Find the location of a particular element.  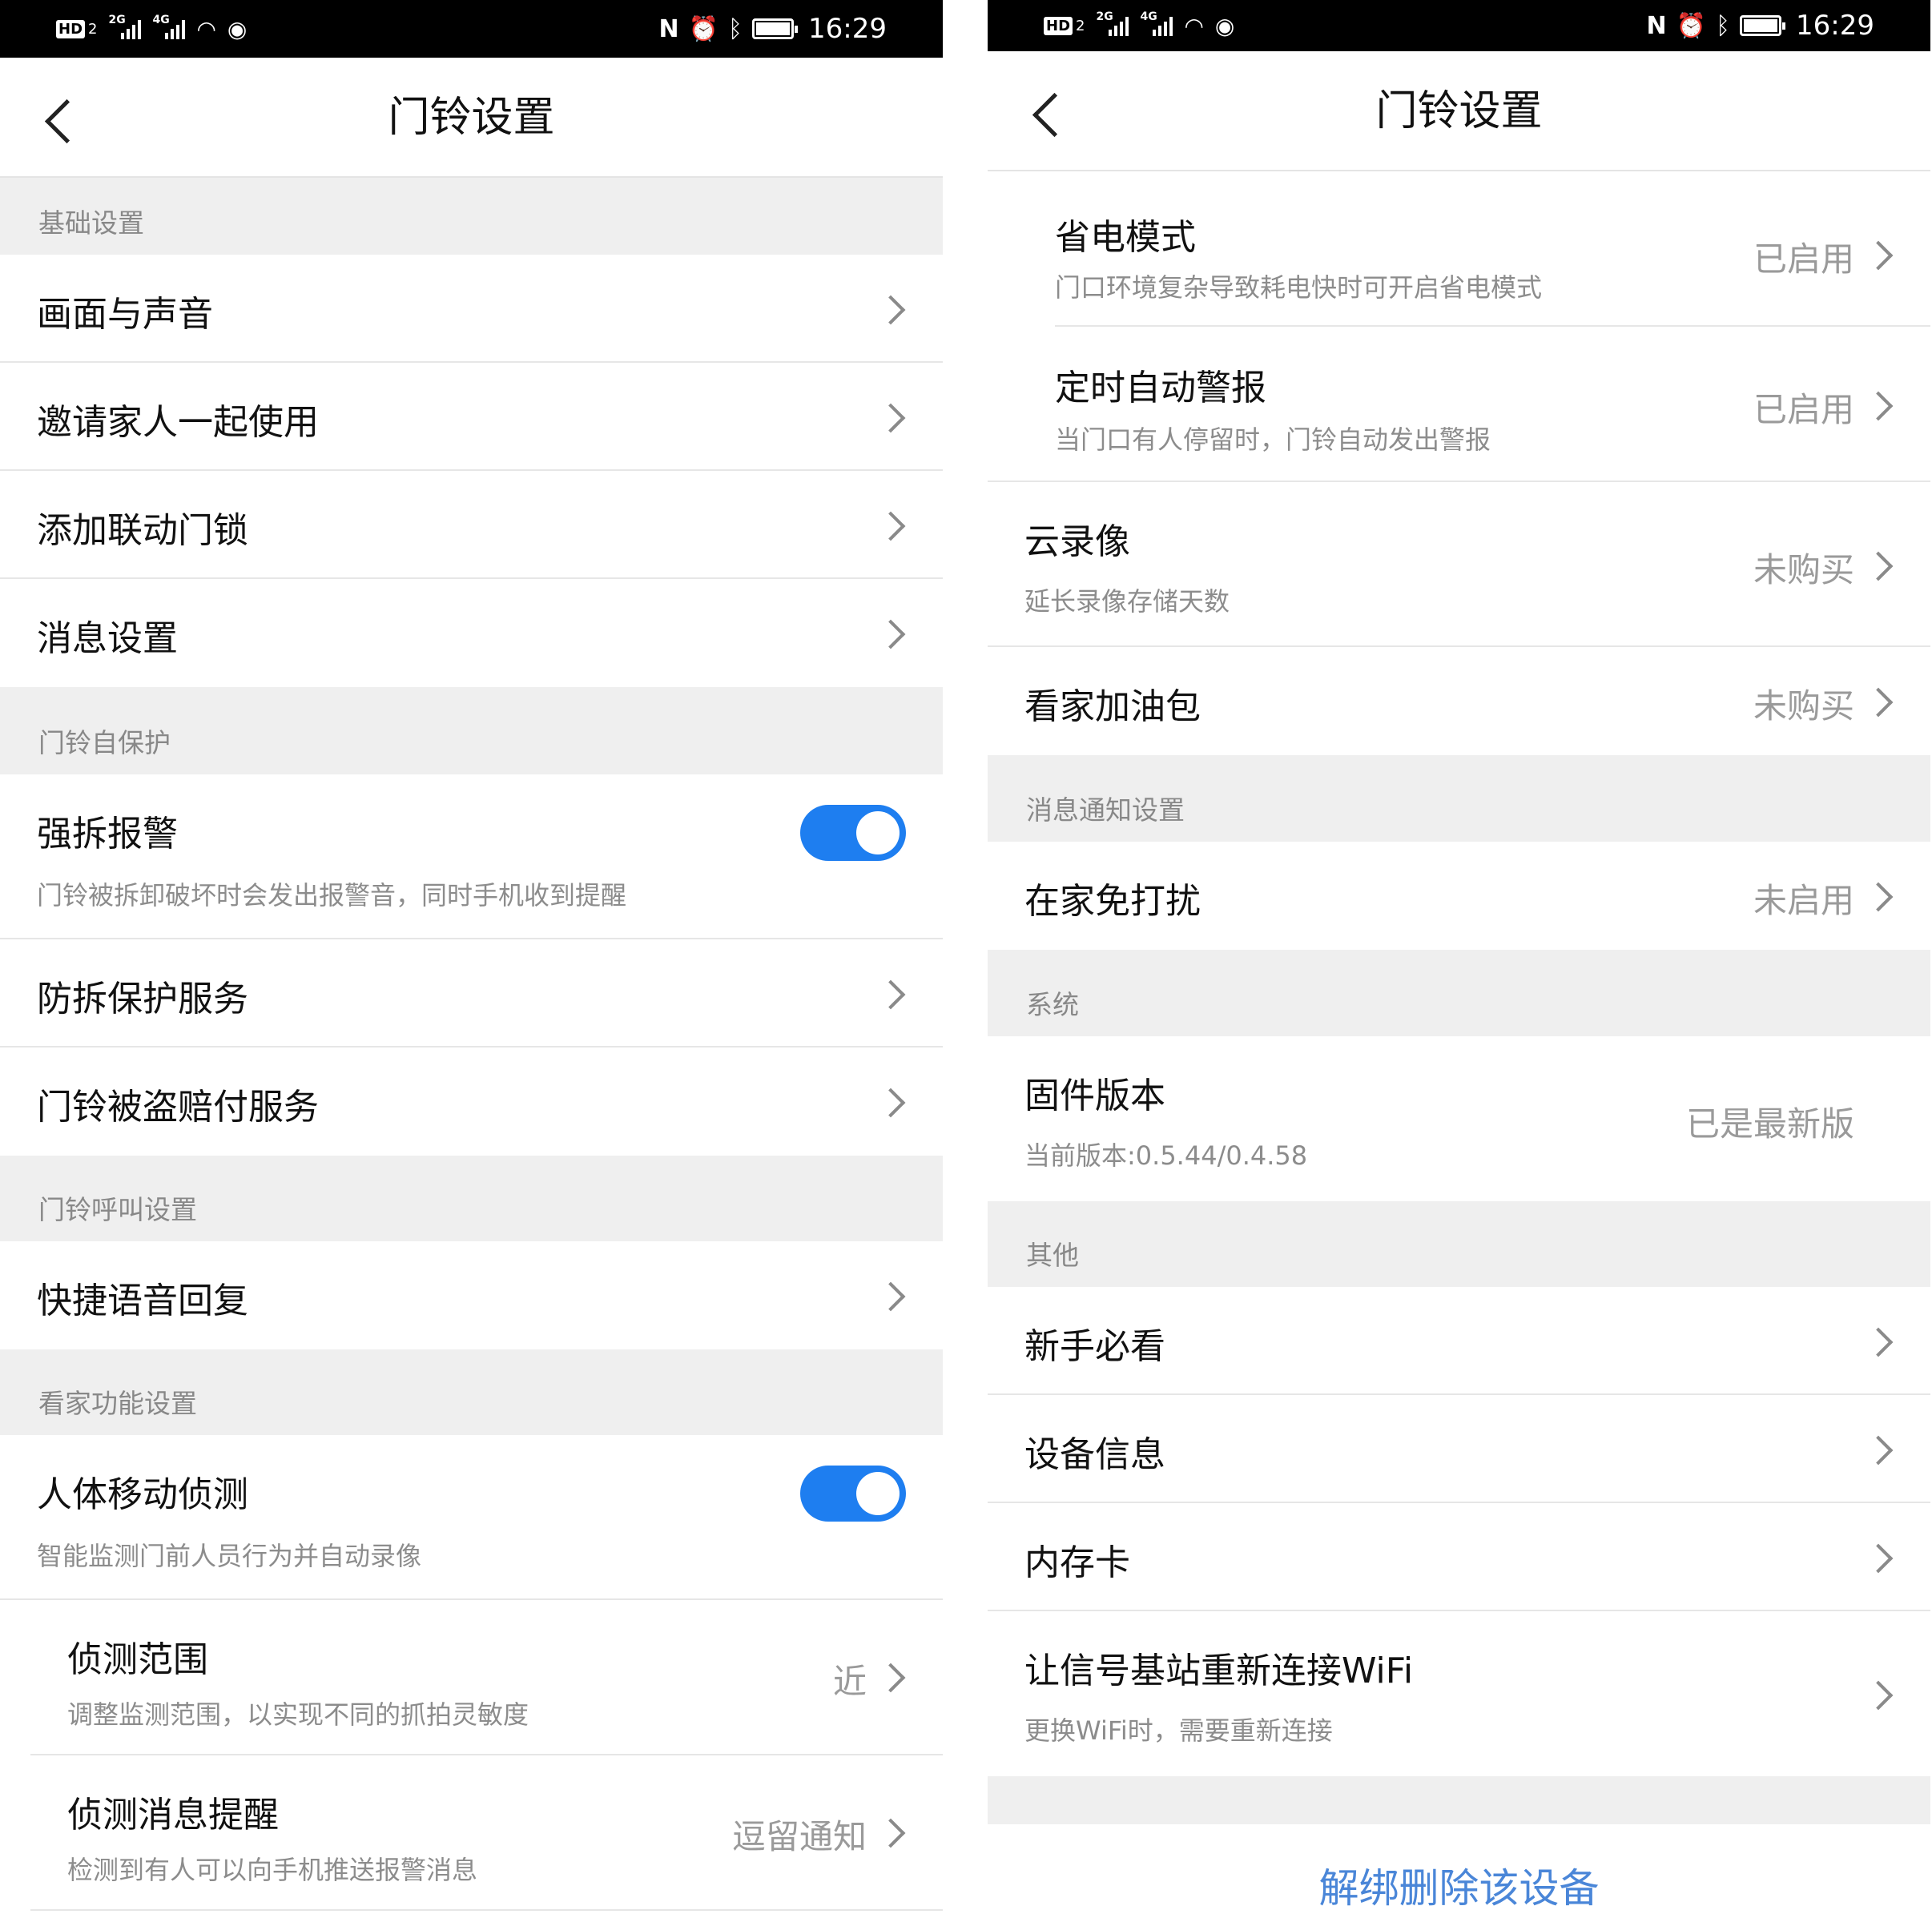

tamper-alarm-toggle is located at coordinates (853, 833).